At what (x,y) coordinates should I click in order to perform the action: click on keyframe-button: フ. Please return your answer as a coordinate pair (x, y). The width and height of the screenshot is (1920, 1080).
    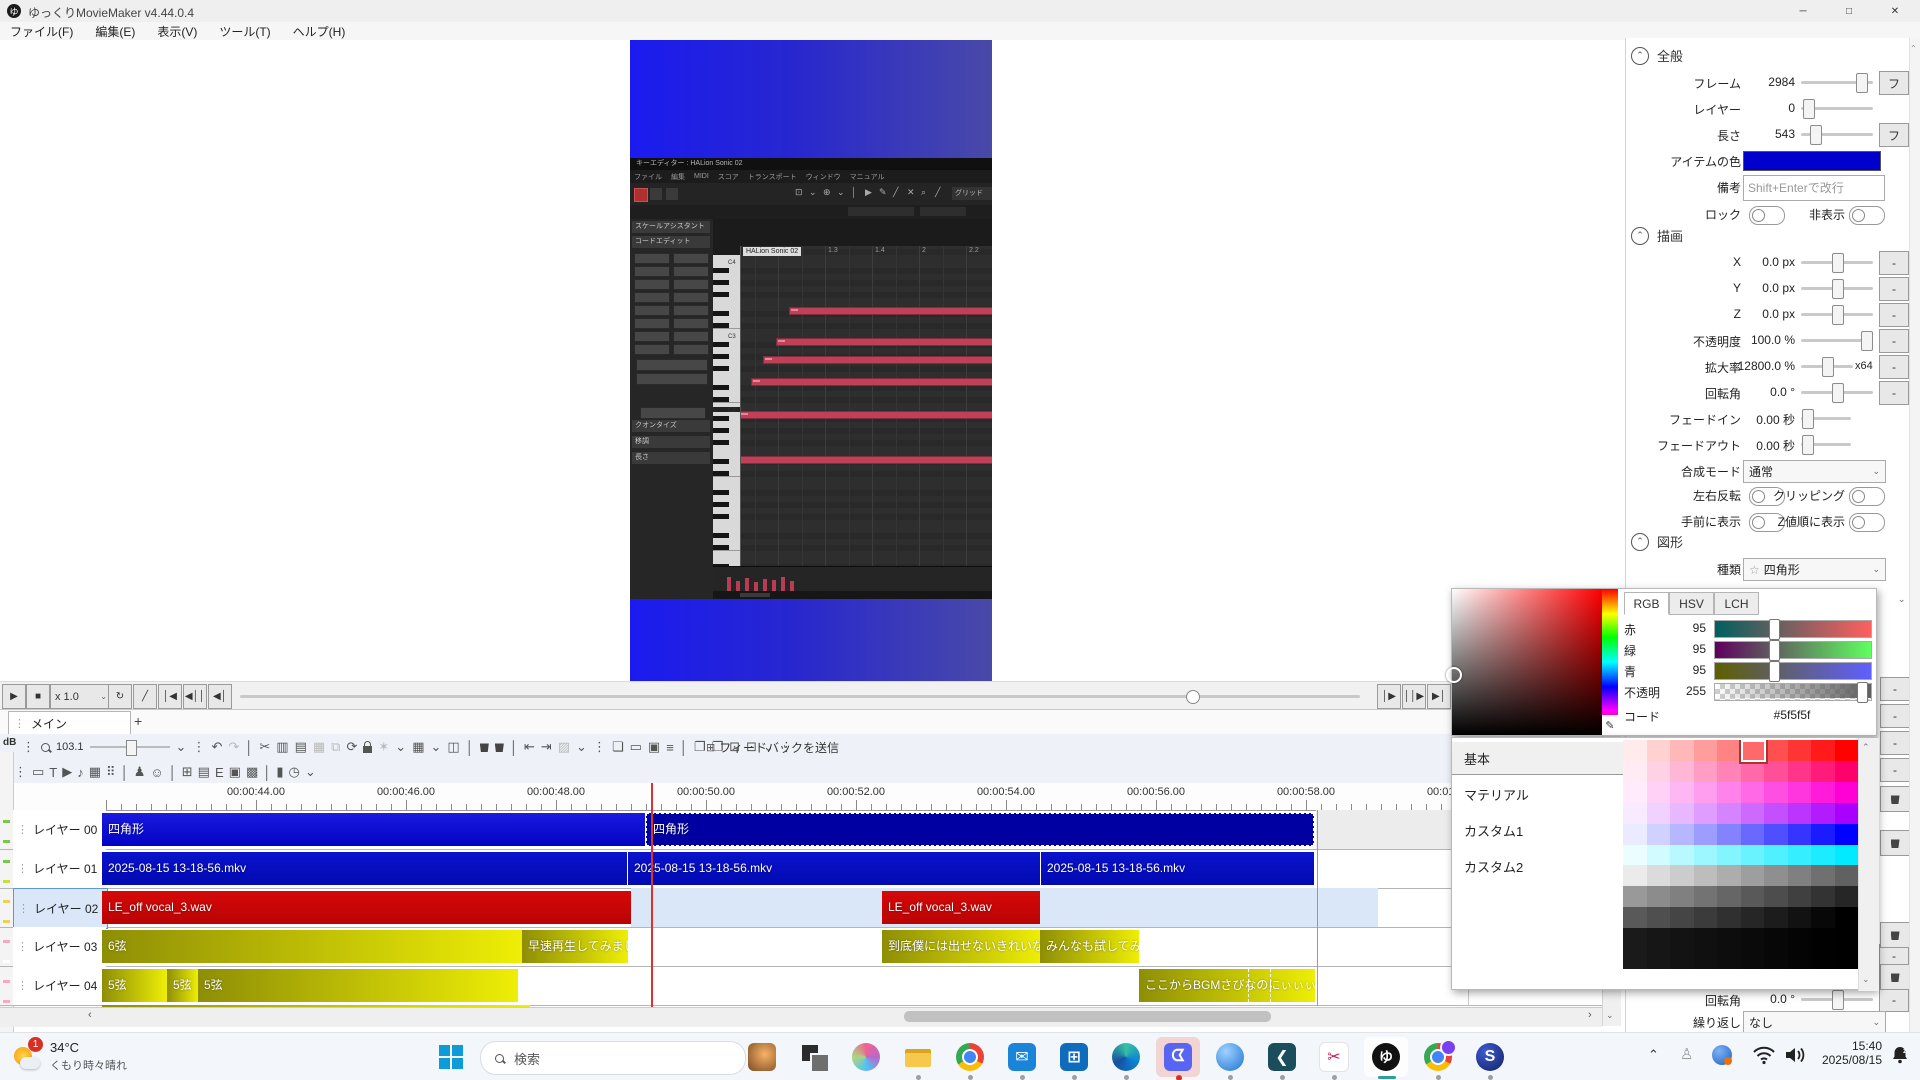
    Looking at the image, I should click on (1894, 83).